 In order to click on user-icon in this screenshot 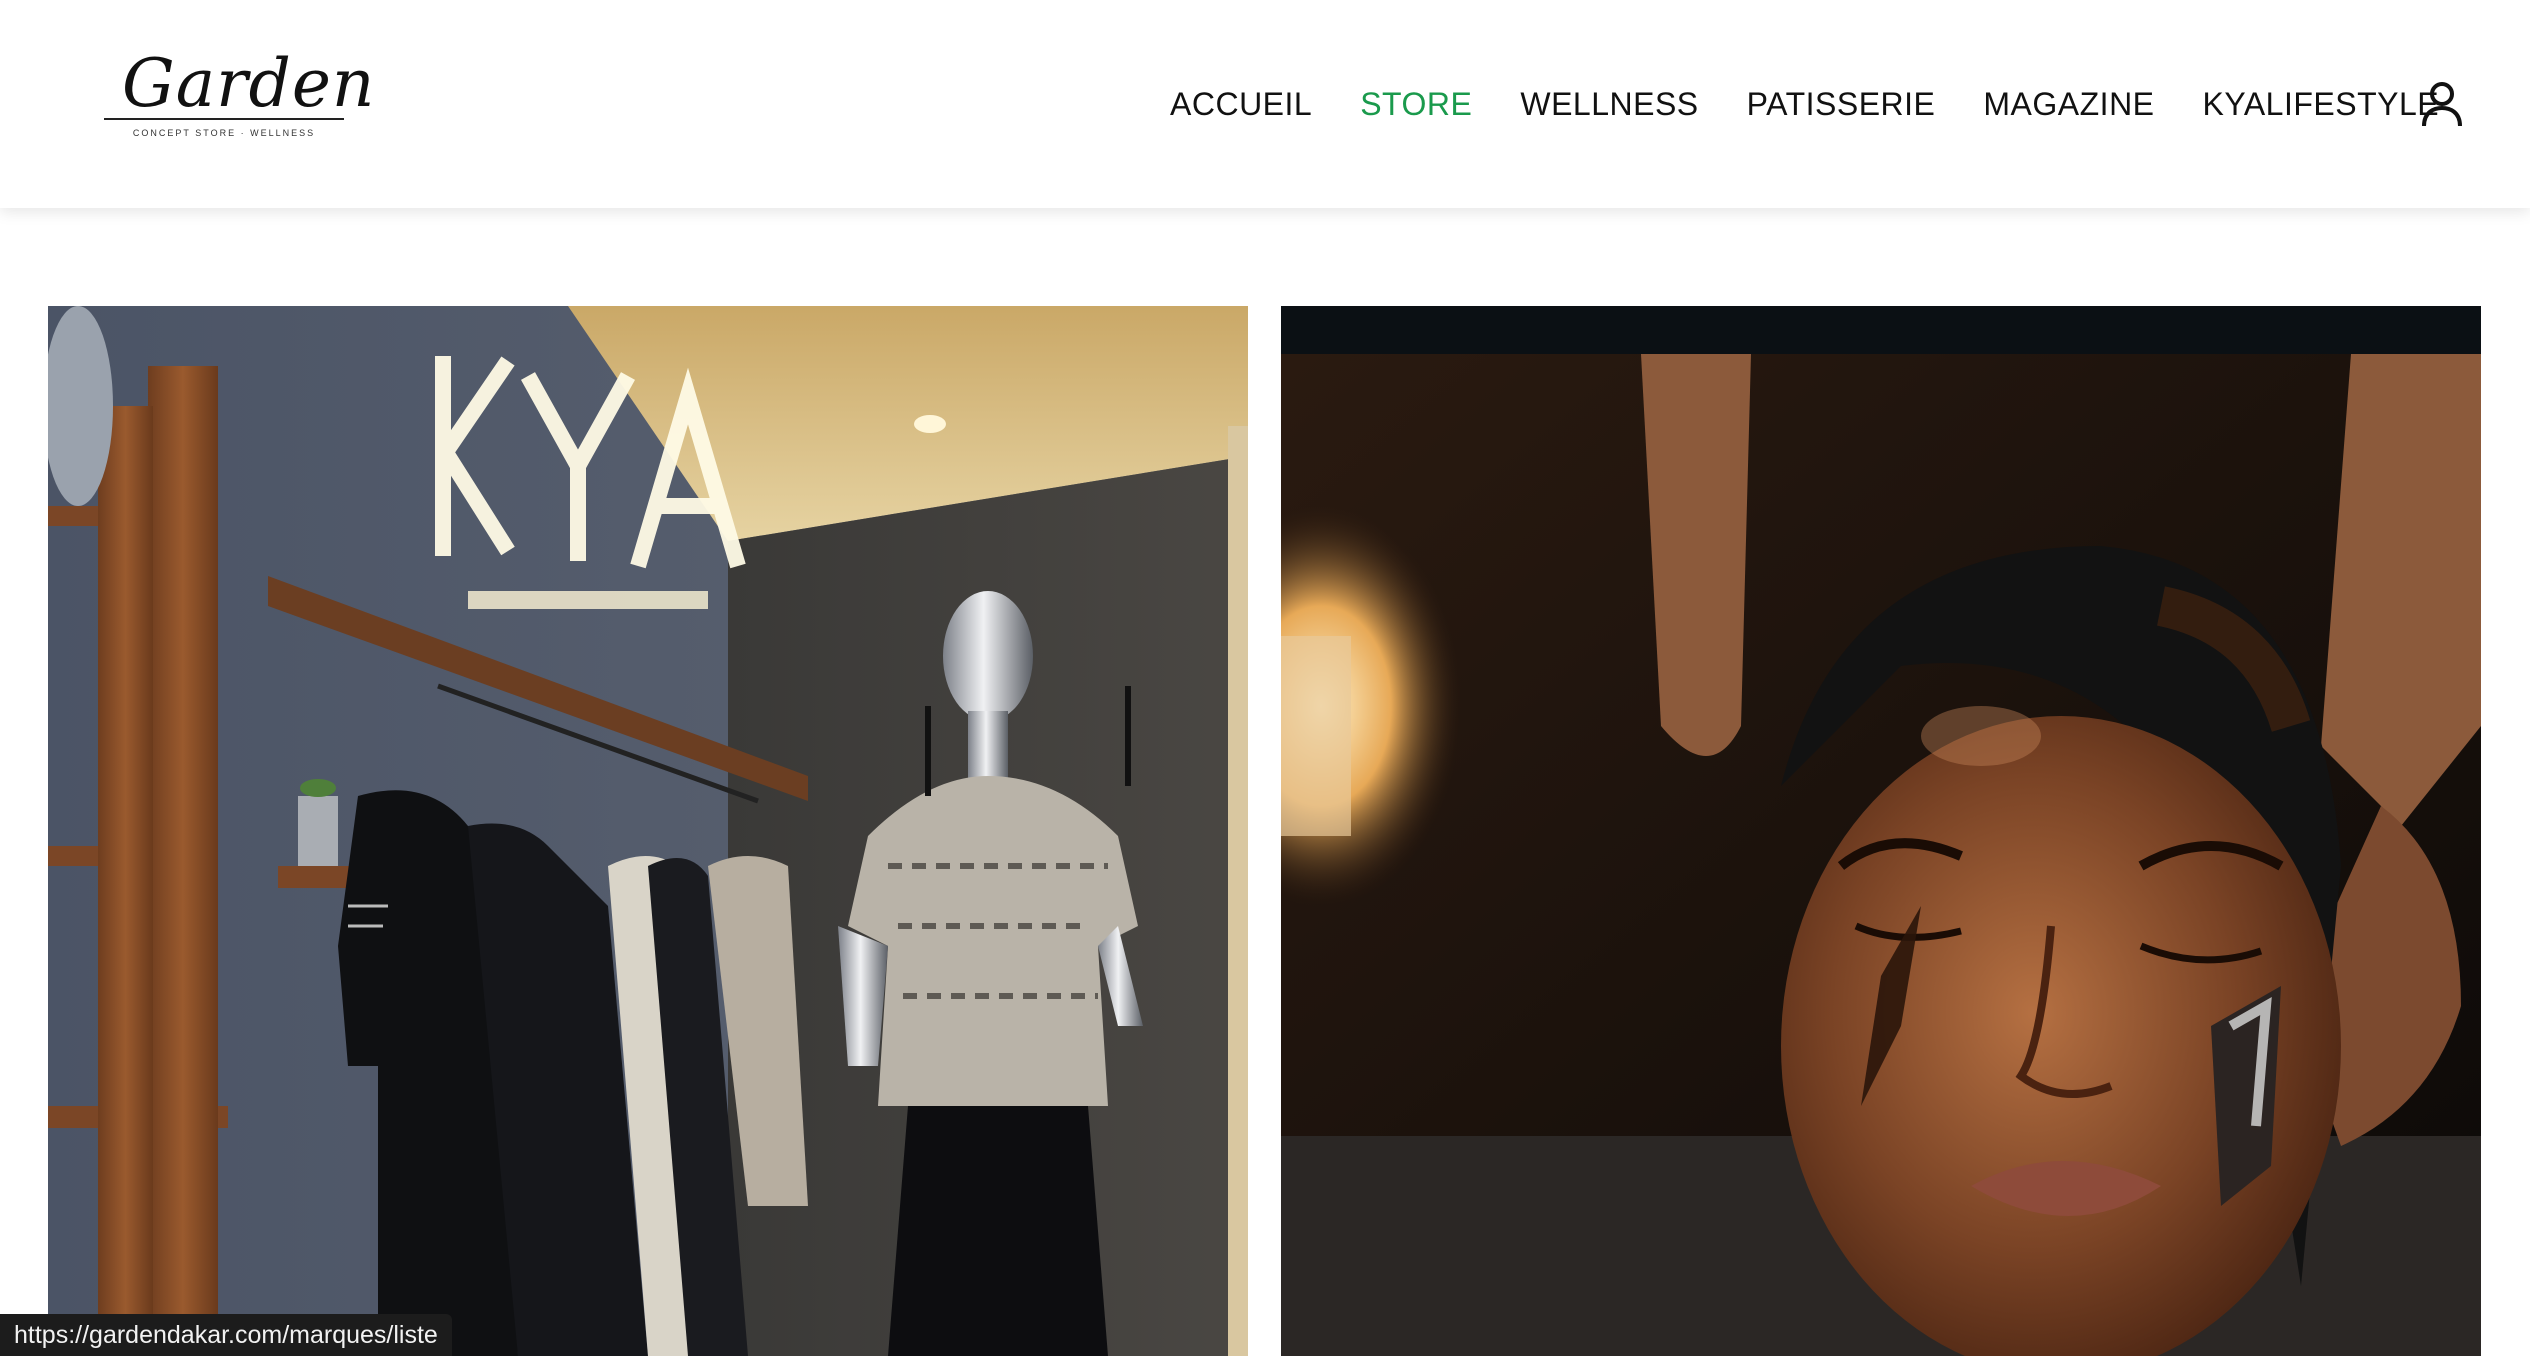, I will do `click(2442, 104)`.